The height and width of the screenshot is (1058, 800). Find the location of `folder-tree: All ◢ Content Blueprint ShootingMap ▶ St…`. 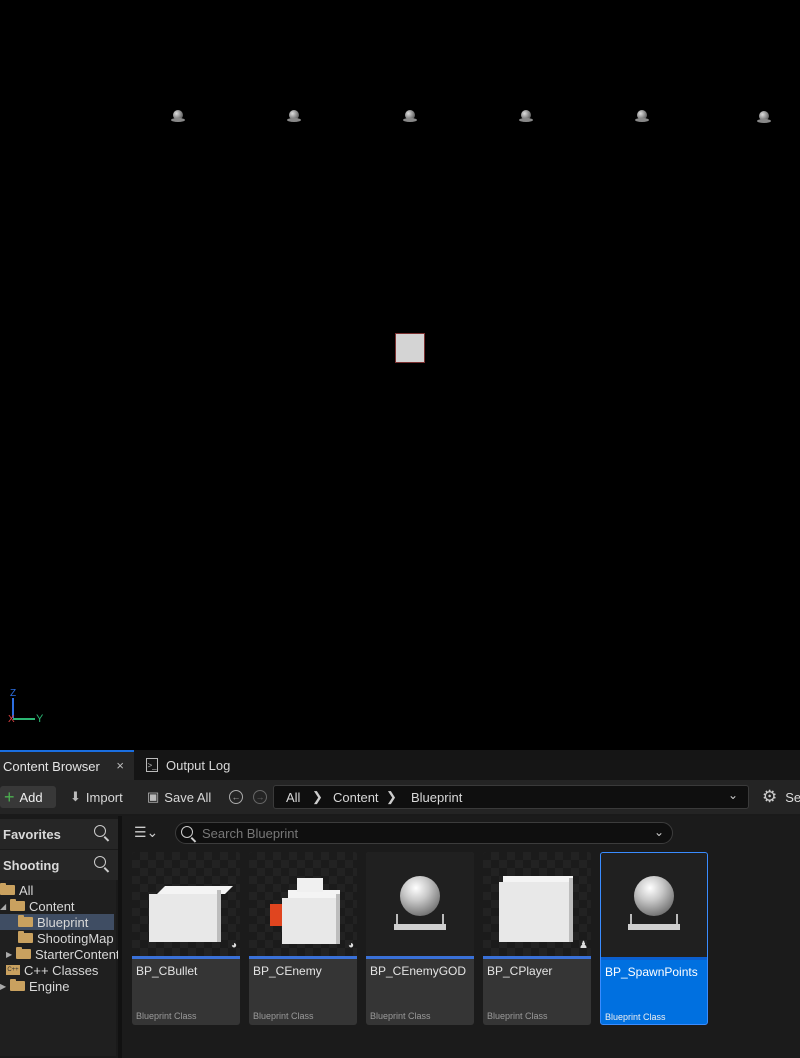

folder-tree: All ◢ Content Blueprint ShootingMap ▶ St… is located at coordinates (60, 968).